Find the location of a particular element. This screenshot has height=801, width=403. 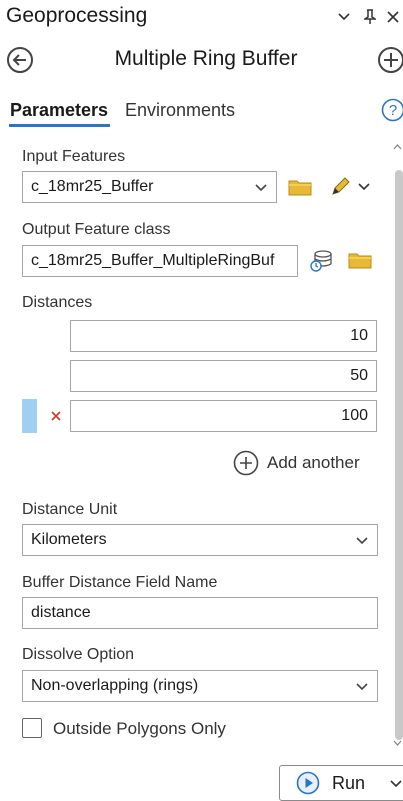

output-feature-class-value: c_18mr25_Buffer_MultipleRingBuf is located at coordinates (152, 261).